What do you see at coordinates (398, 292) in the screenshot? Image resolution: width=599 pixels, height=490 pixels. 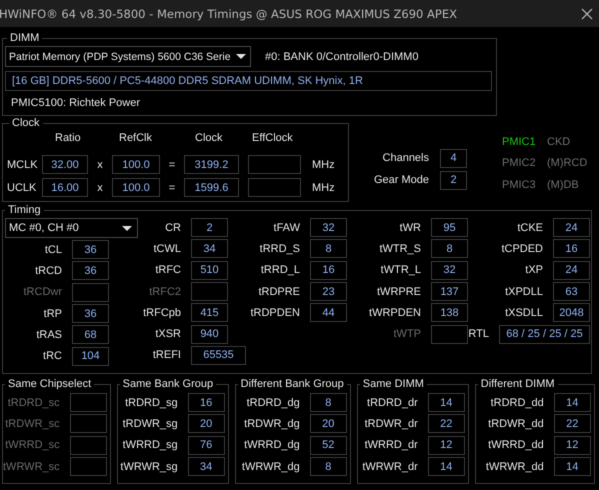 I see `timing-label: tWRPRE` at bounding box center [398, 292].